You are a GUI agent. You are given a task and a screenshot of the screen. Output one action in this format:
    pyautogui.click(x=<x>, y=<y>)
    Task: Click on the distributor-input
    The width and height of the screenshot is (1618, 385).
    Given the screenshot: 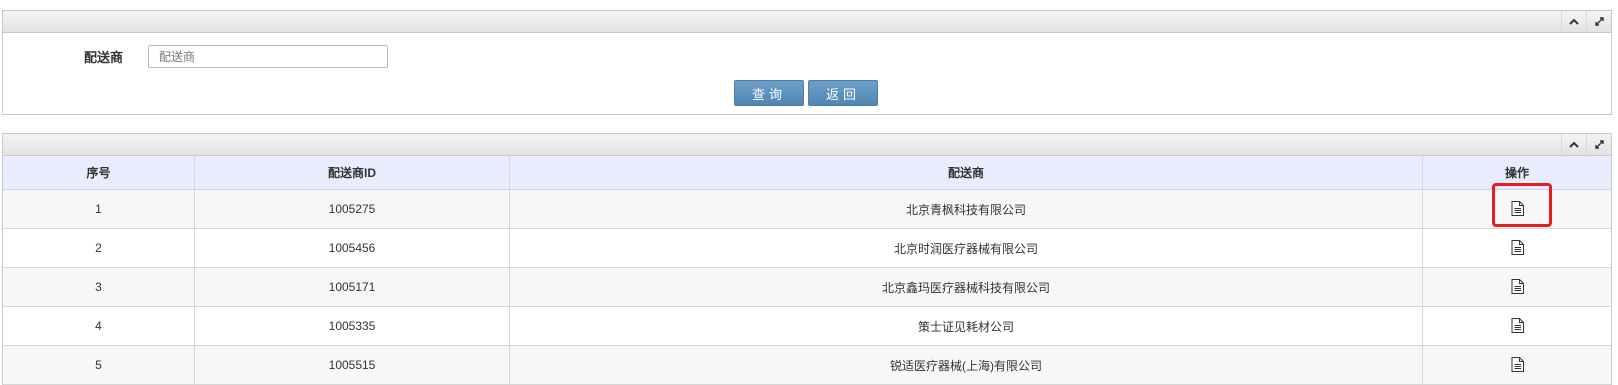 What is the action you would take?
    pyautogui.click(x=268, y=56)
    